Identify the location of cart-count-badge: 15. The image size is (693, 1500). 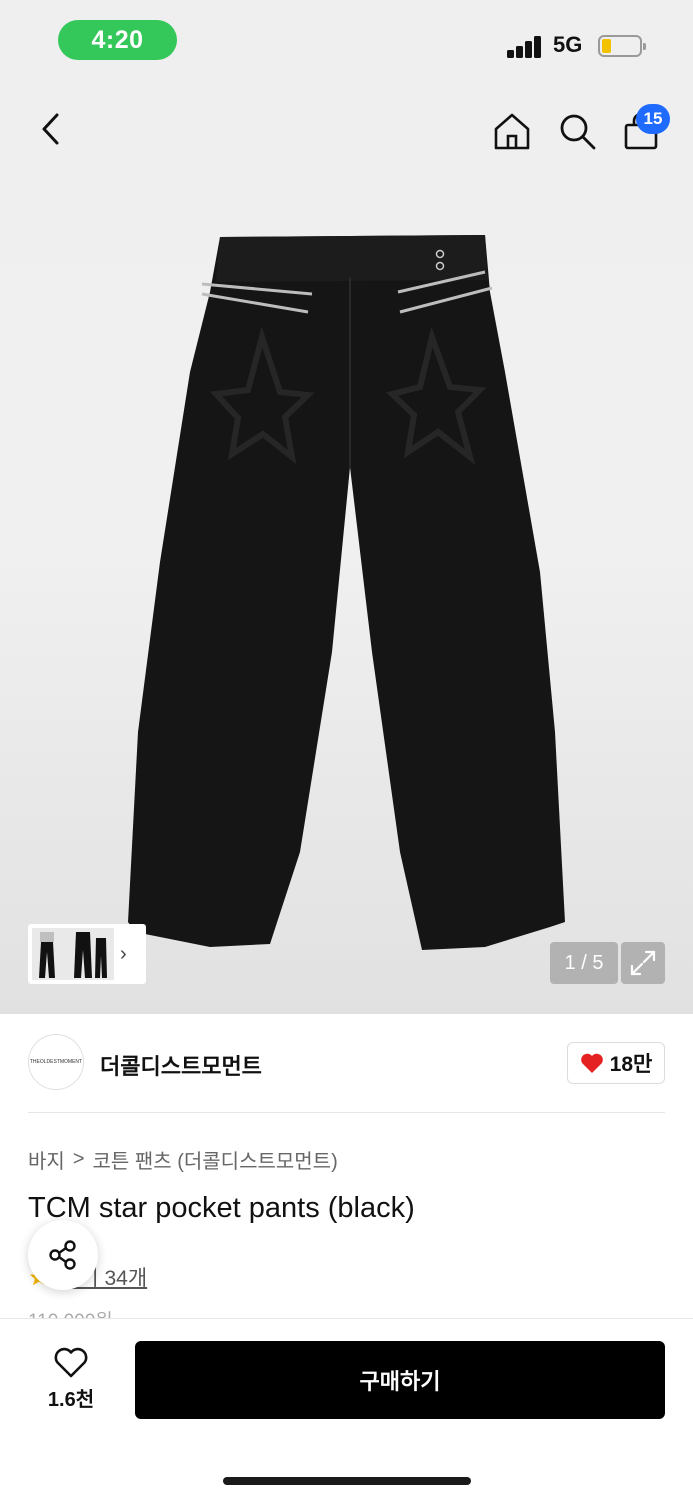
(653, 119).